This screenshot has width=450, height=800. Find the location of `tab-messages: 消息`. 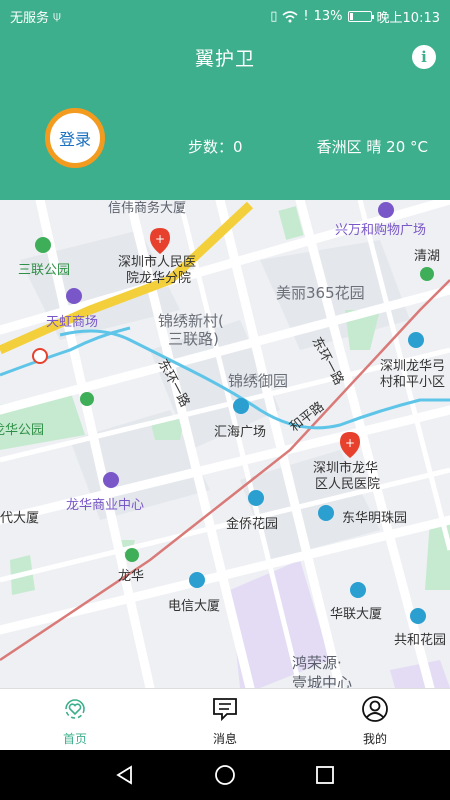

tab-messages: 消息 is located at coordinates (225, 721).